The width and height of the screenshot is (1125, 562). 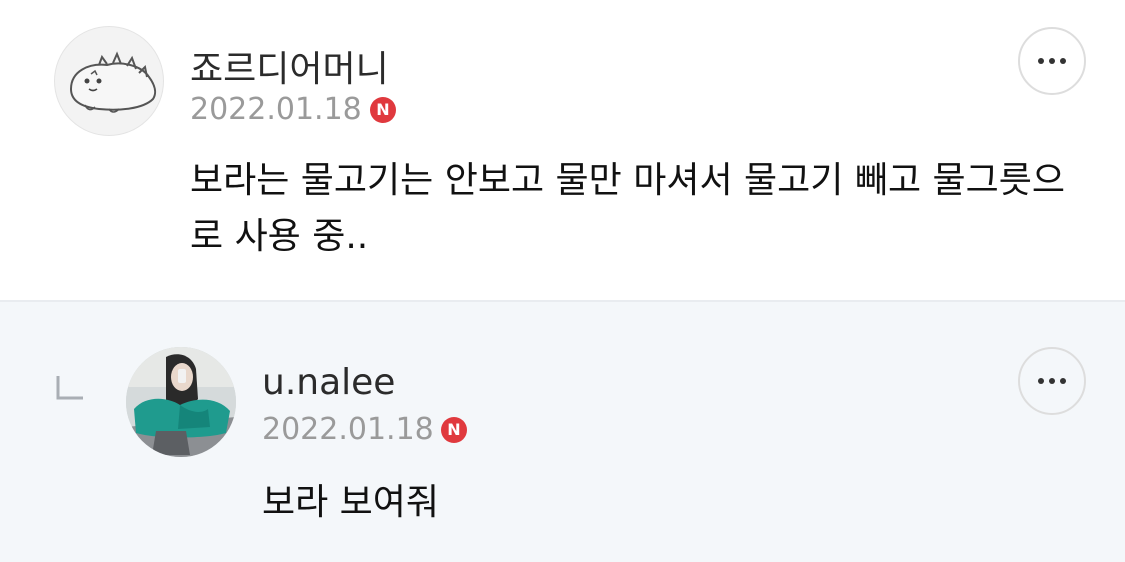 What do you see at coordinates (69, 388) in the screenshot?
I see `reply-indicator-icon` at bounding box center [69, 388].